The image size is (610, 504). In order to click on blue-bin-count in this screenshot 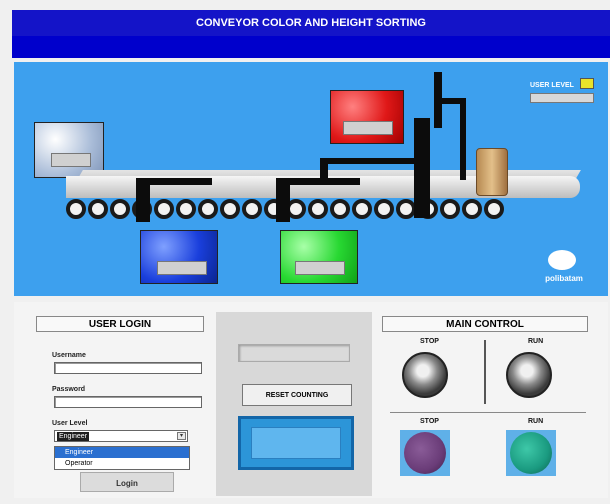, I will do `click(182, 268)`.